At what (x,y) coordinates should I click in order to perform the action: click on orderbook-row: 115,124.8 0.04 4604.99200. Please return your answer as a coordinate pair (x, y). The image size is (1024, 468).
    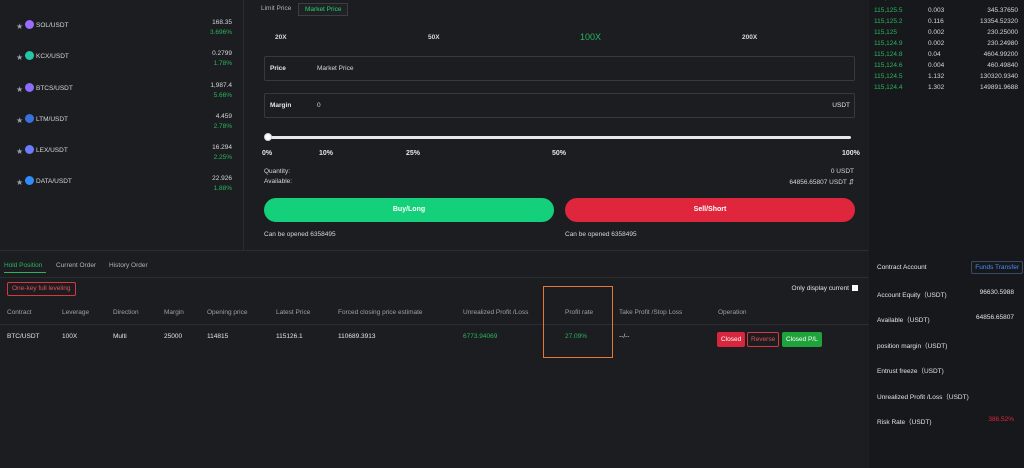
    Looking at the image, I should click on (946, 56).